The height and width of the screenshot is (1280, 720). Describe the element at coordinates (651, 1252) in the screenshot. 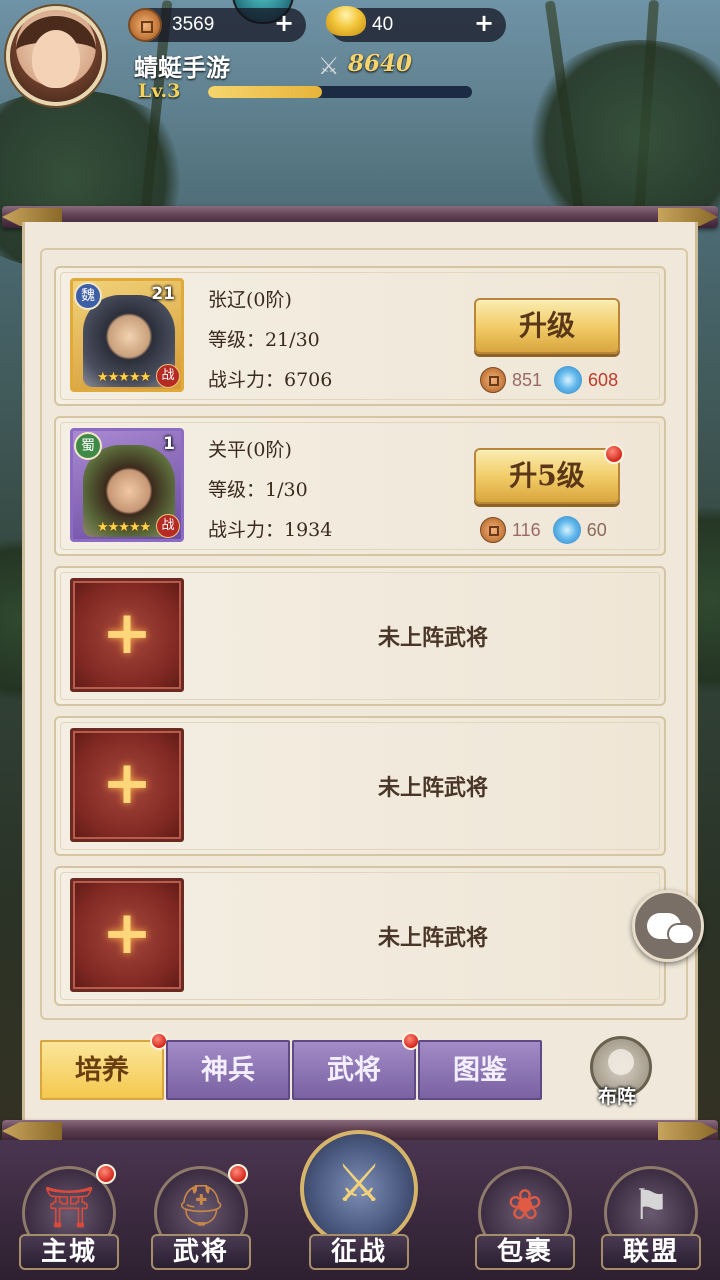

I see `nav-label: 联盟` at that location.